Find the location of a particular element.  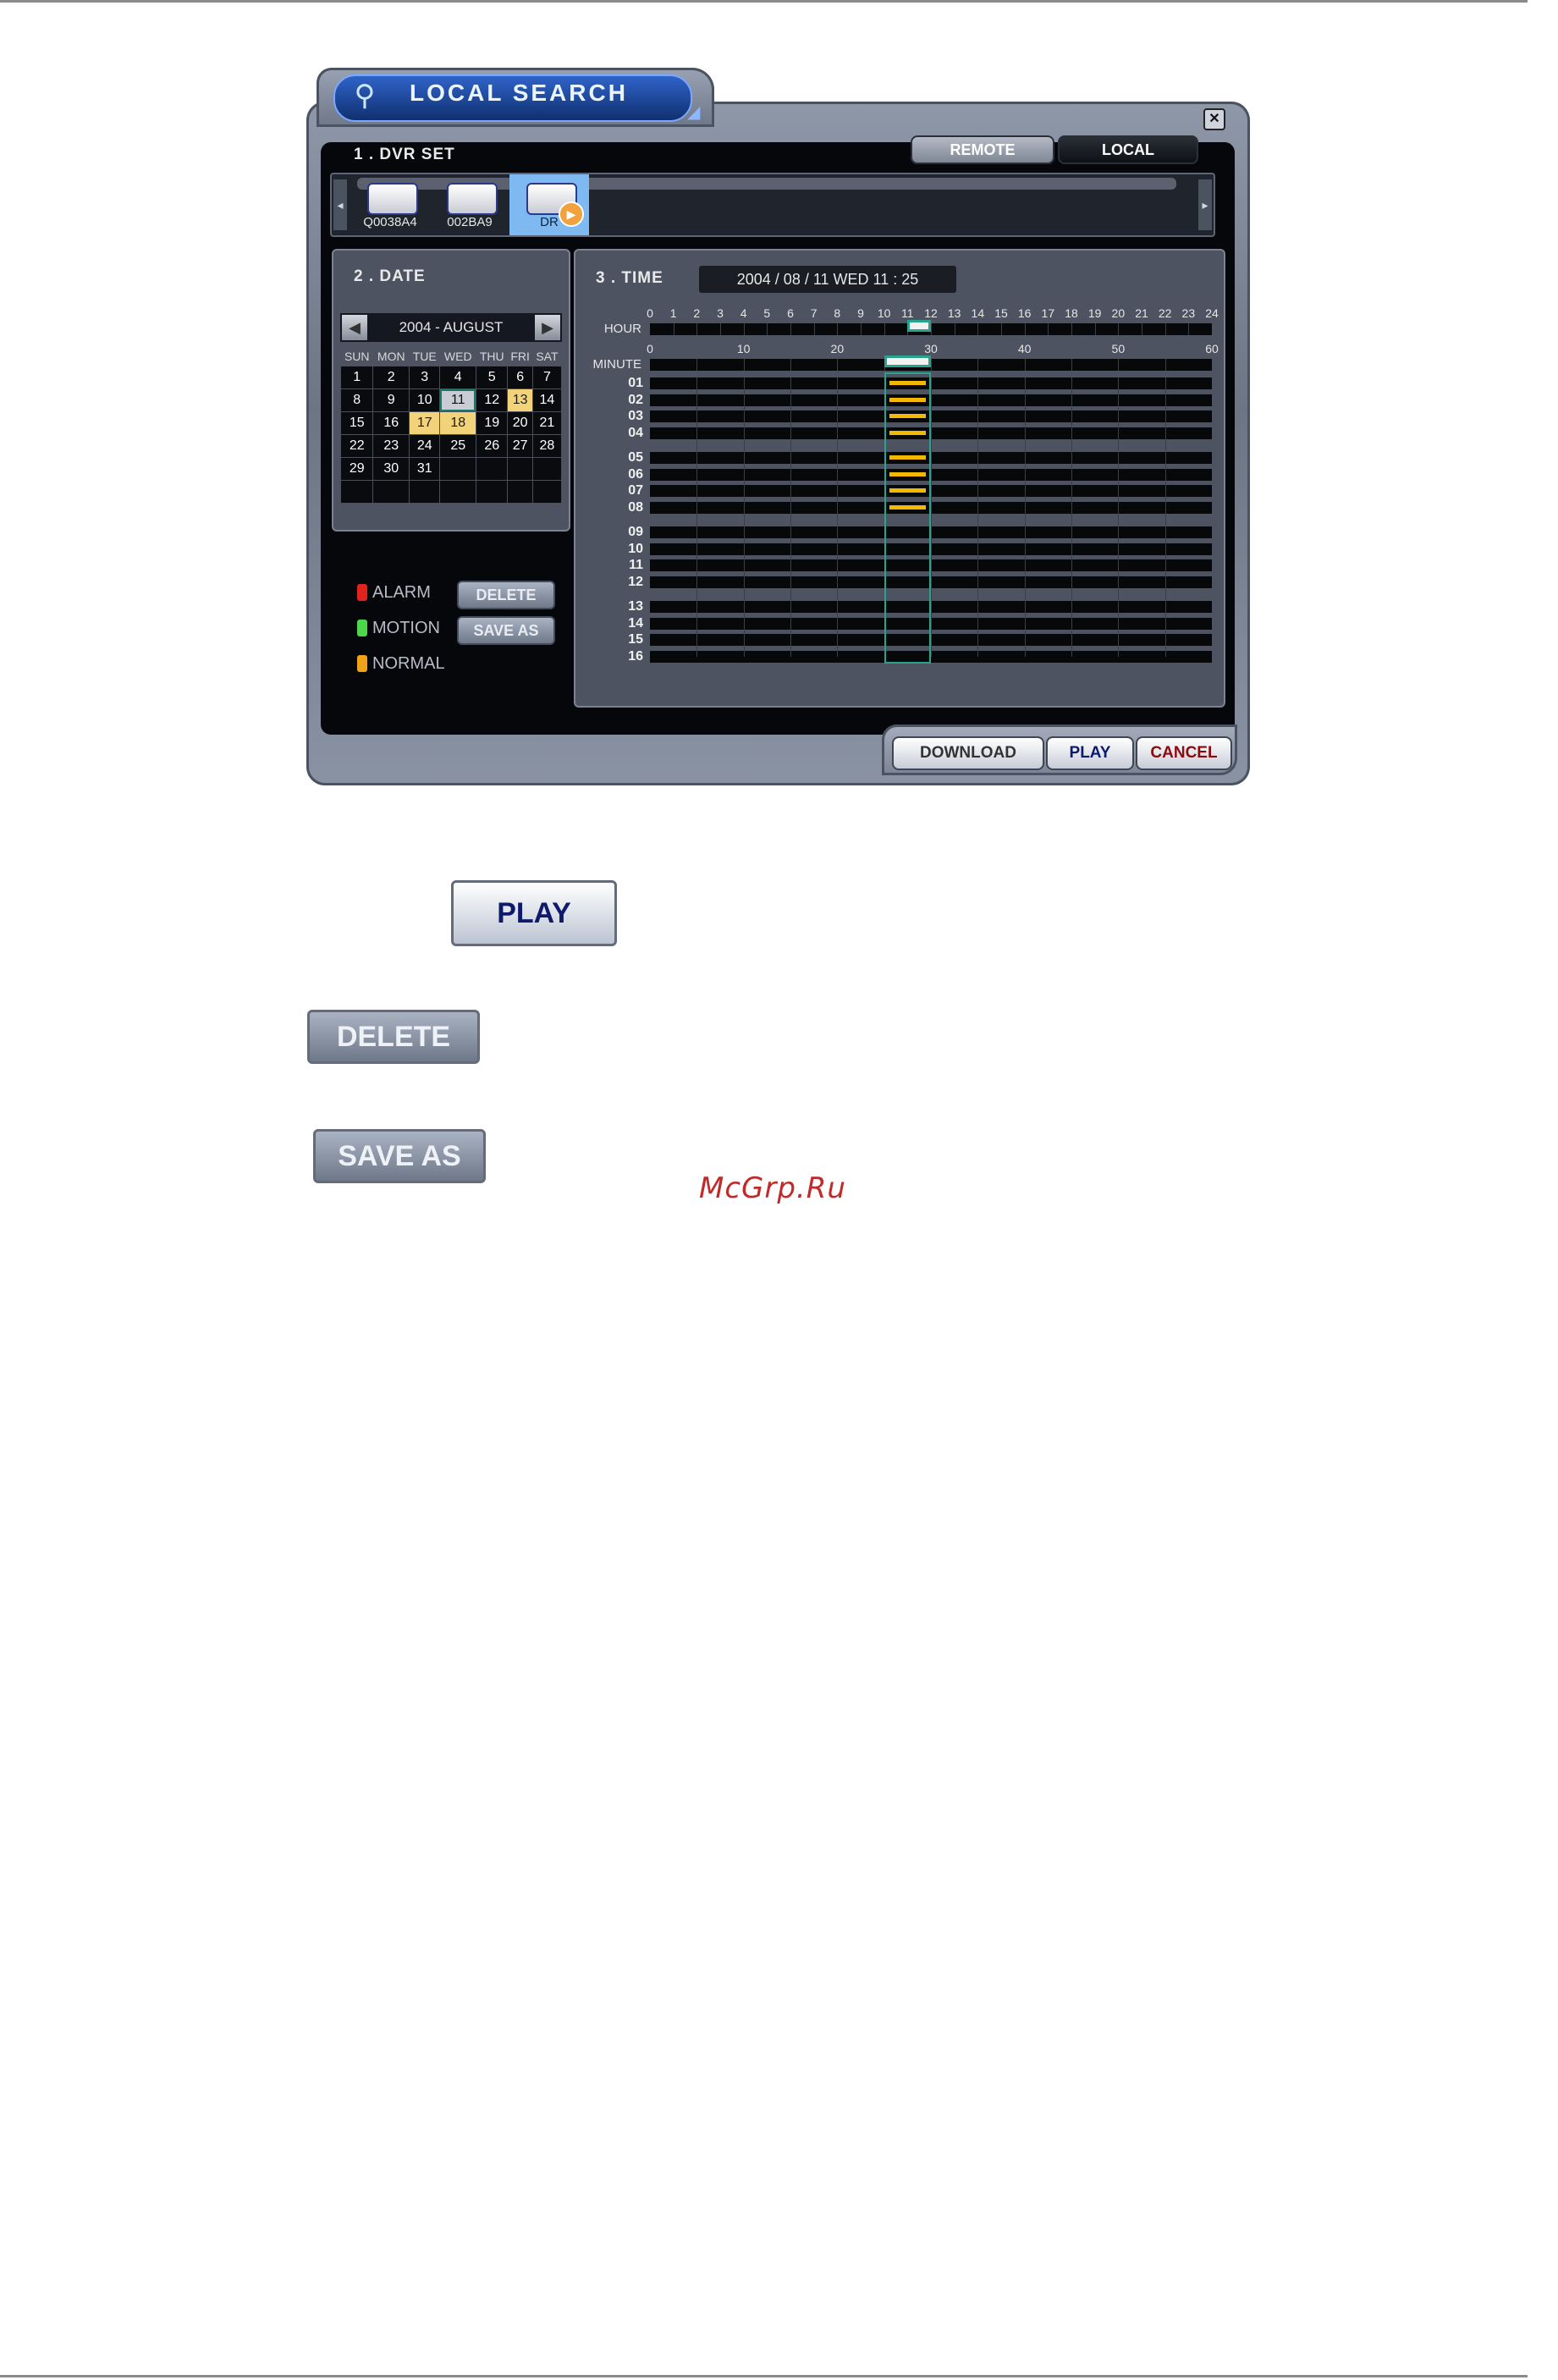

calendar-day: 13 is located at coordinates (520, 400).